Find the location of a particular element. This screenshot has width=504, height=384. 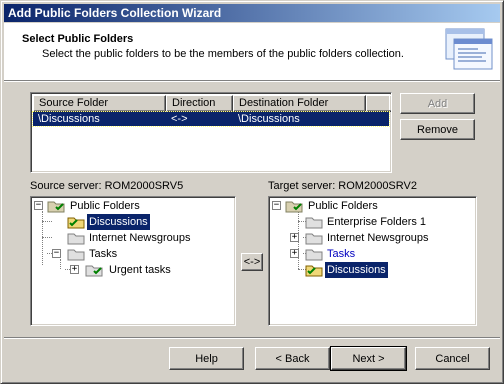

add-button: Add is located at coordinates (437, 103).